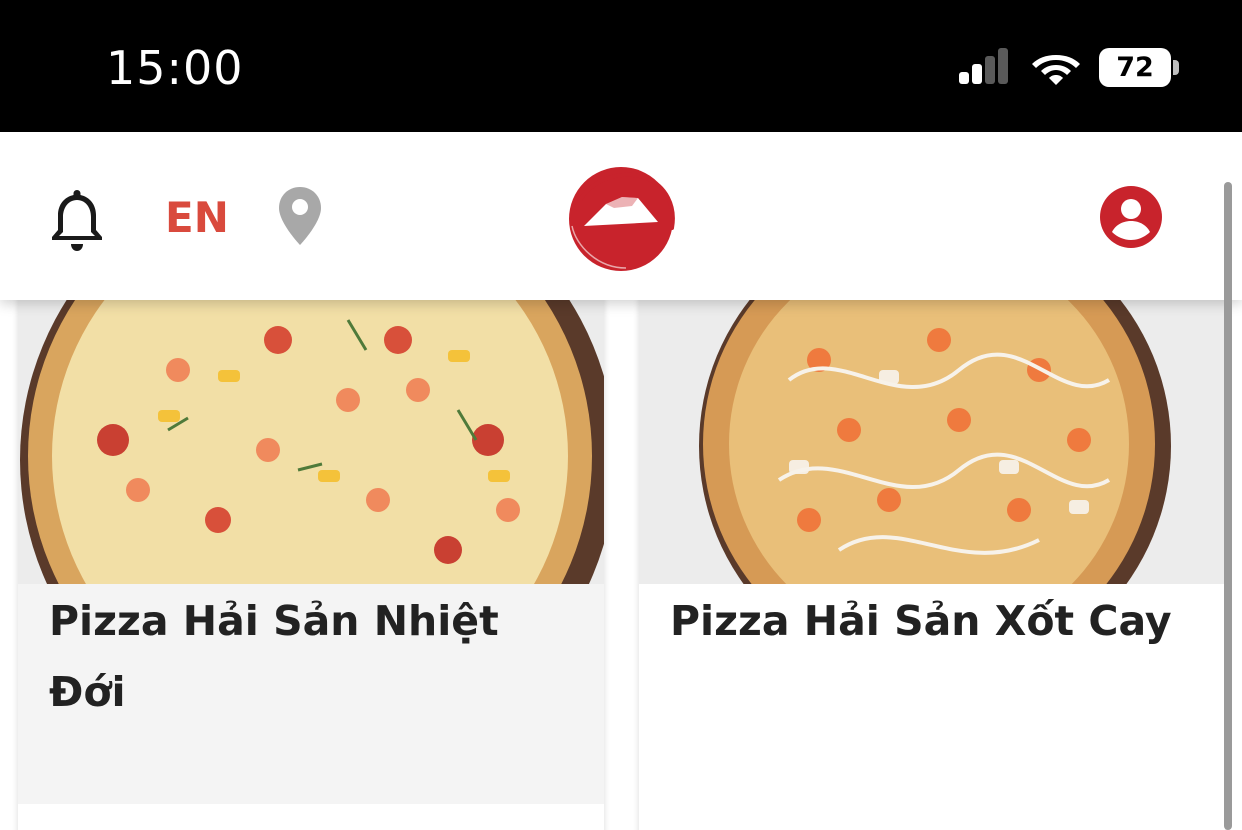 The height and width of the screenshot is (830, 1242). I want to click on product-name: Pizza Hải Sản Xốt Cay, so click(921, 621).